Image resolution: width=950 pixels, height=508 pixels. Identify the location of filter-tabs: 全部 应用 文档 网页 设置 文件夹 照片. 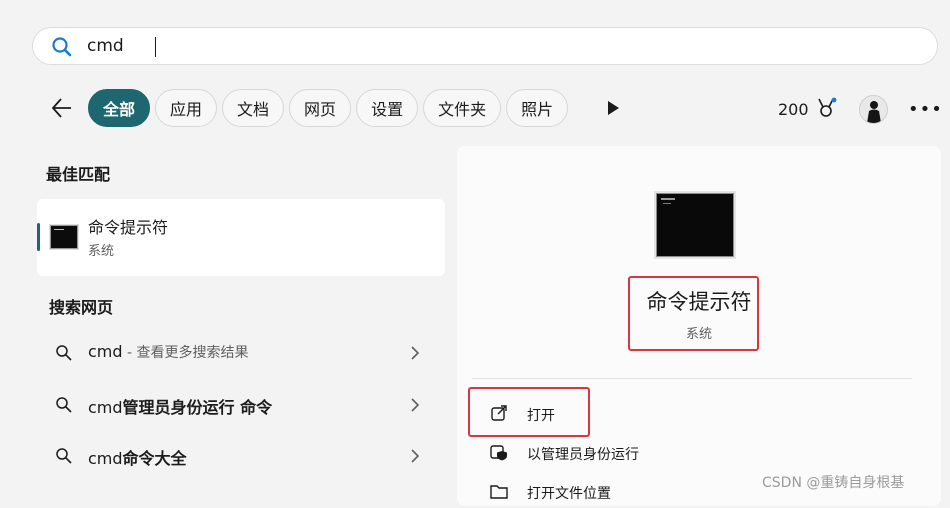
(328, 108).